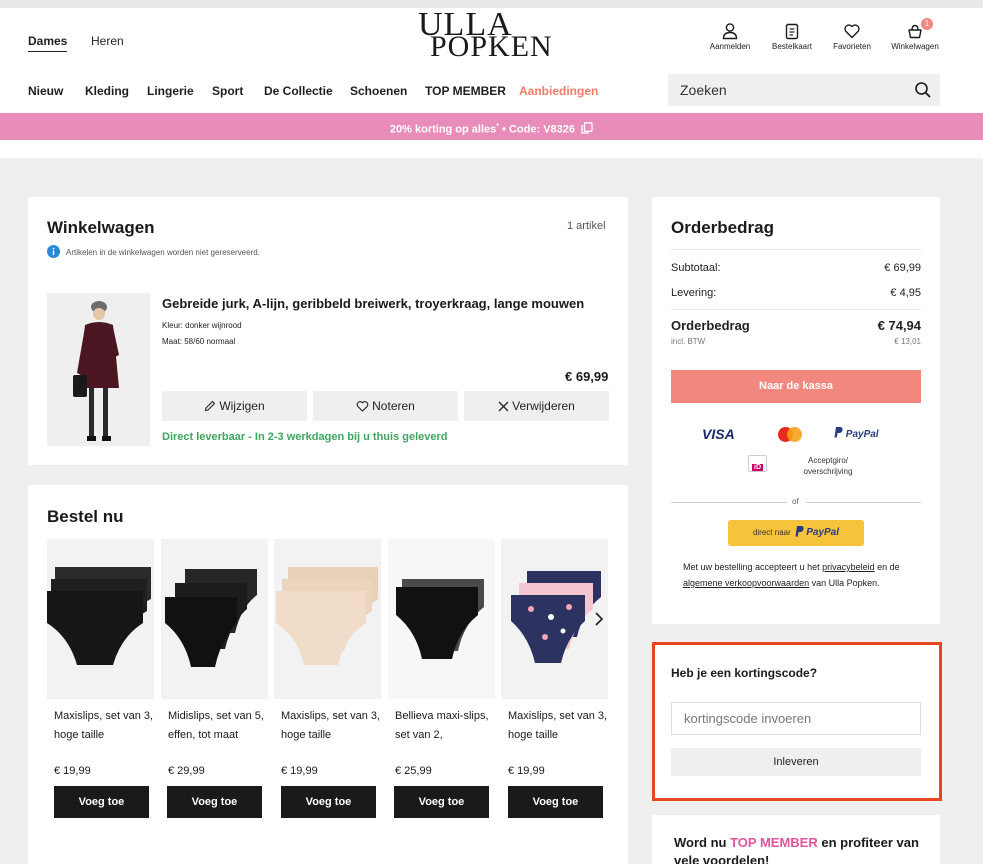 The width and height of the screenshot is (983, 864). I want to click on cart-item-image, so click(98, 369).